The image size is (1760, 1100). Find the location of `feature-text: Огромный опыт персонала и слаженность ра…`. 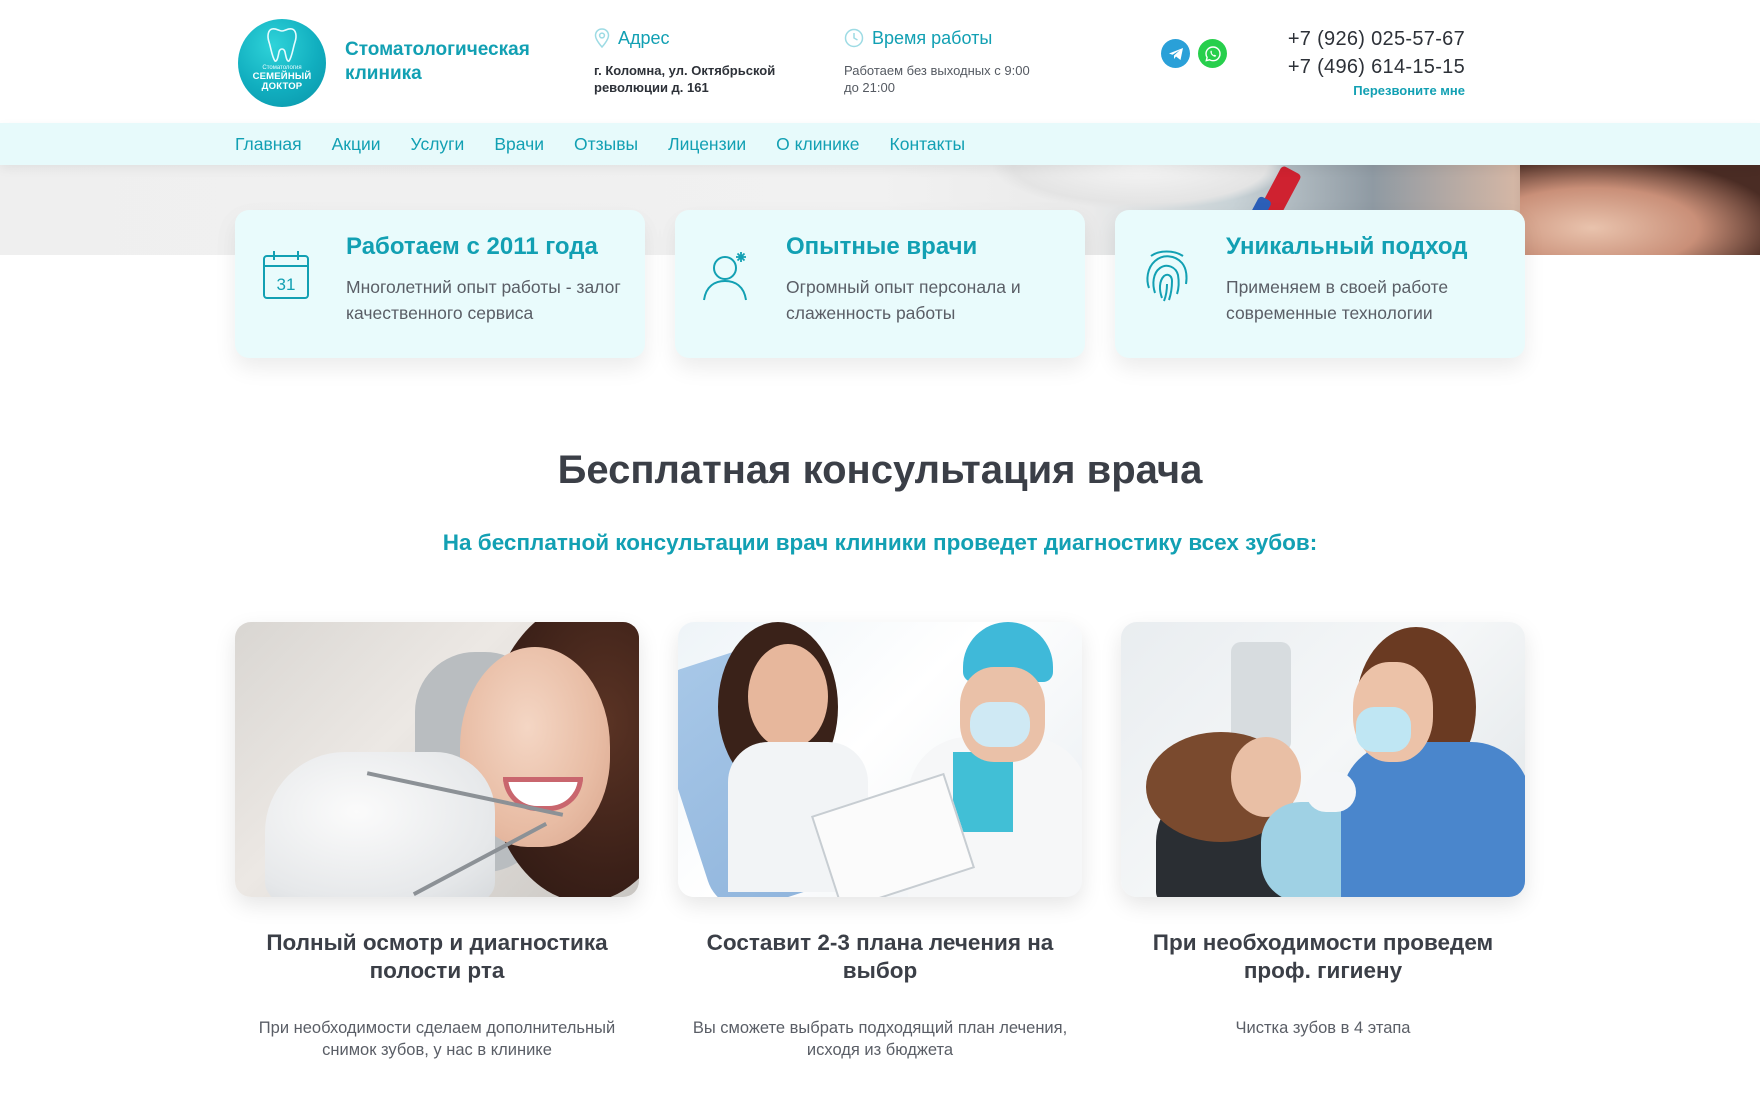

feature-text: Огромный опыт персонала и слаженность ра… is located at coordinates (903, 300).